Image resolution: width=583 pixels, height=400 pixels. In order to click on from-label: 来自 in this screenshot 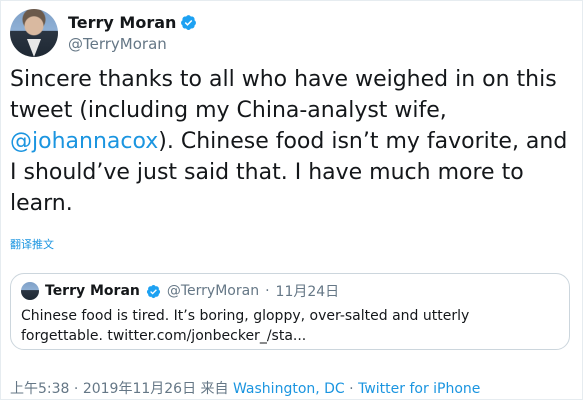, I will do `click(214, 389)`.